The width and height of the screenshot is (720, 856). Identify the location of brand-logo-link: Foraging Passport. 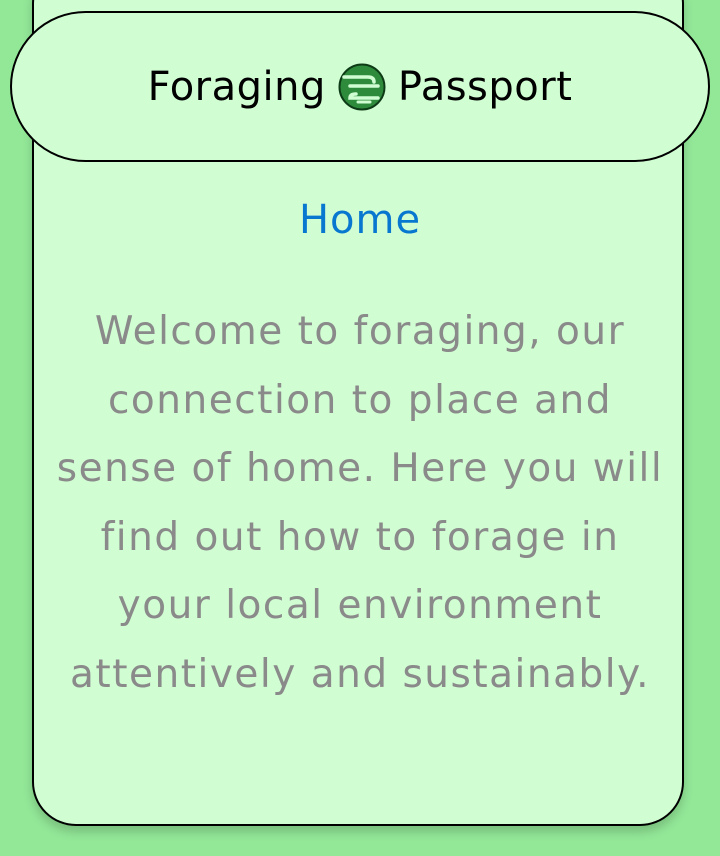
(360, 87).